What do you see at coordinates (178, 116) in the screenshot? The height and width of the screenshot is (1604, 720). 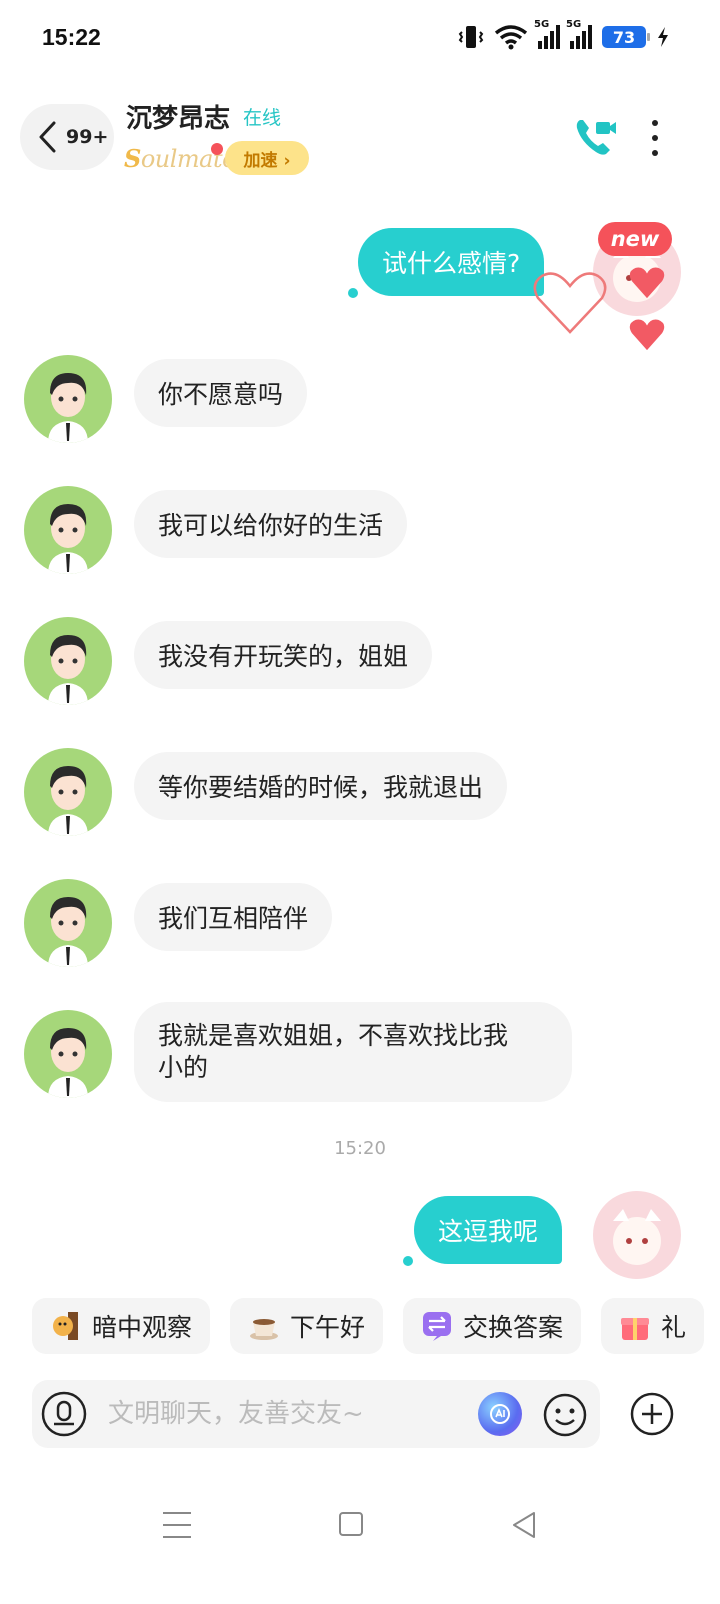 I see `contact-name: 沉梦昂志` at bounding box center [178, 116].